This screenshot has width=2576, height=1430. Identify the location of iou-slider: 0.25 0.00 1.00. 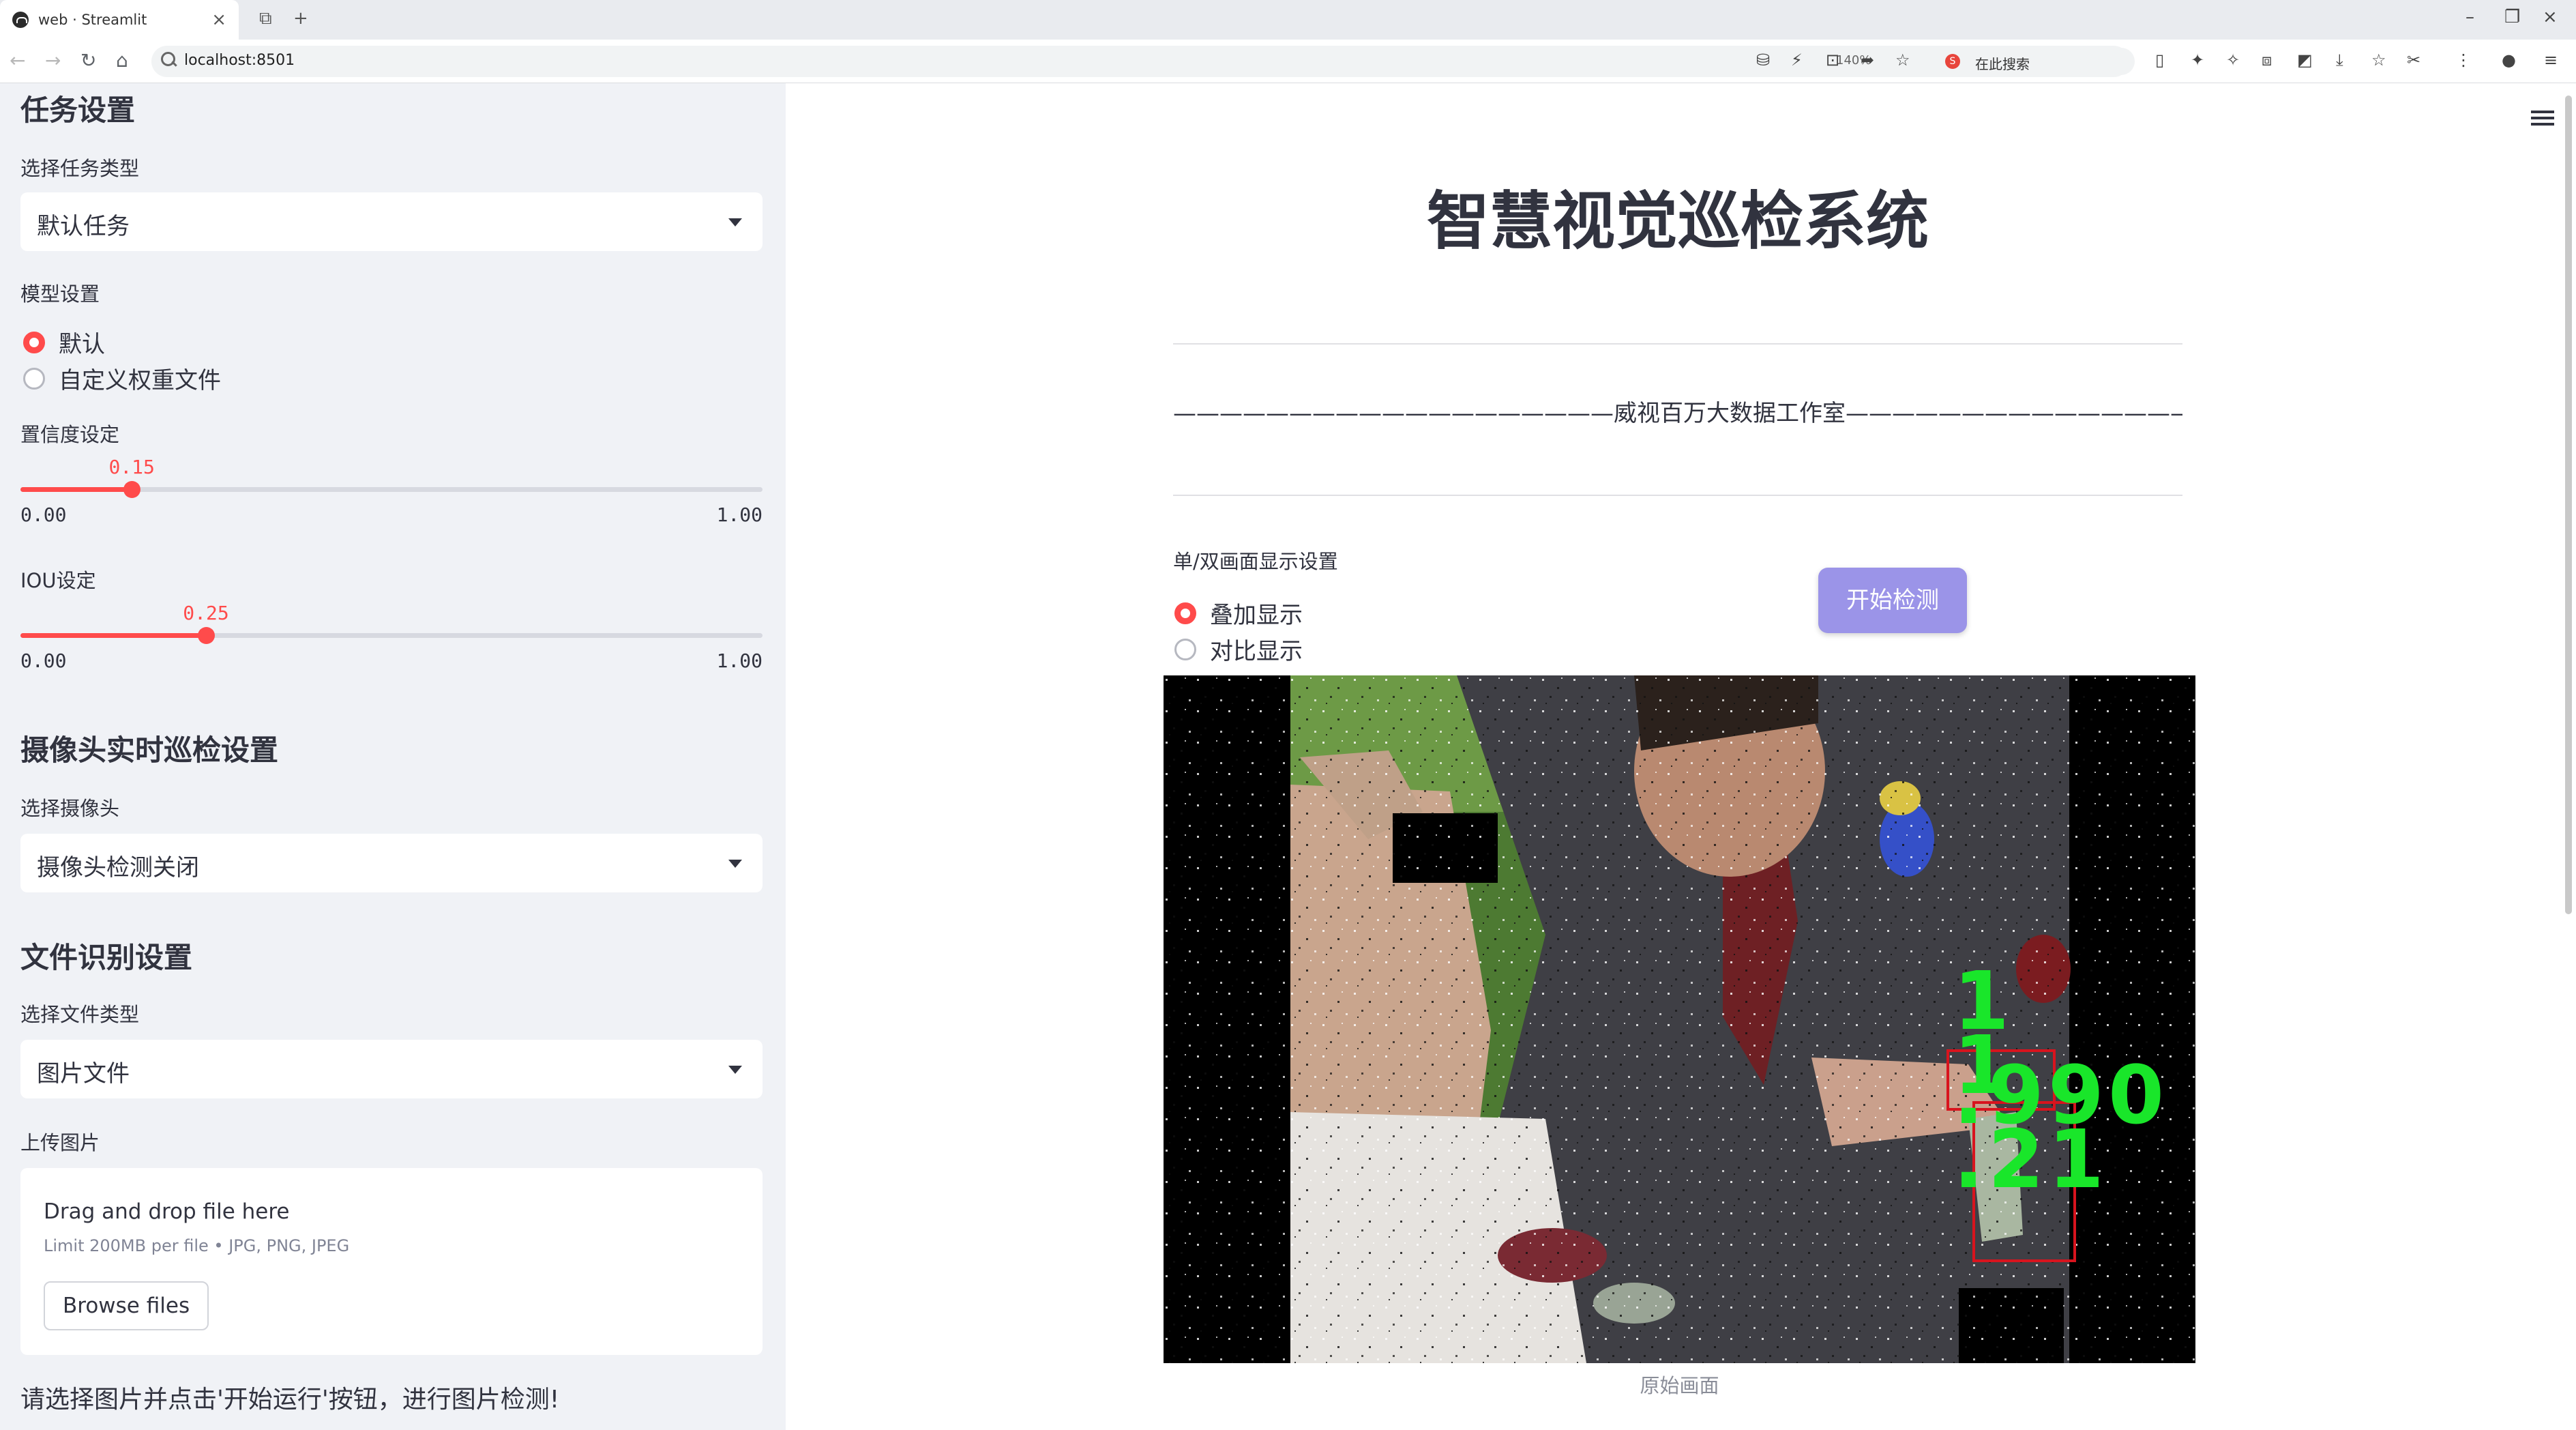
(391, 638).